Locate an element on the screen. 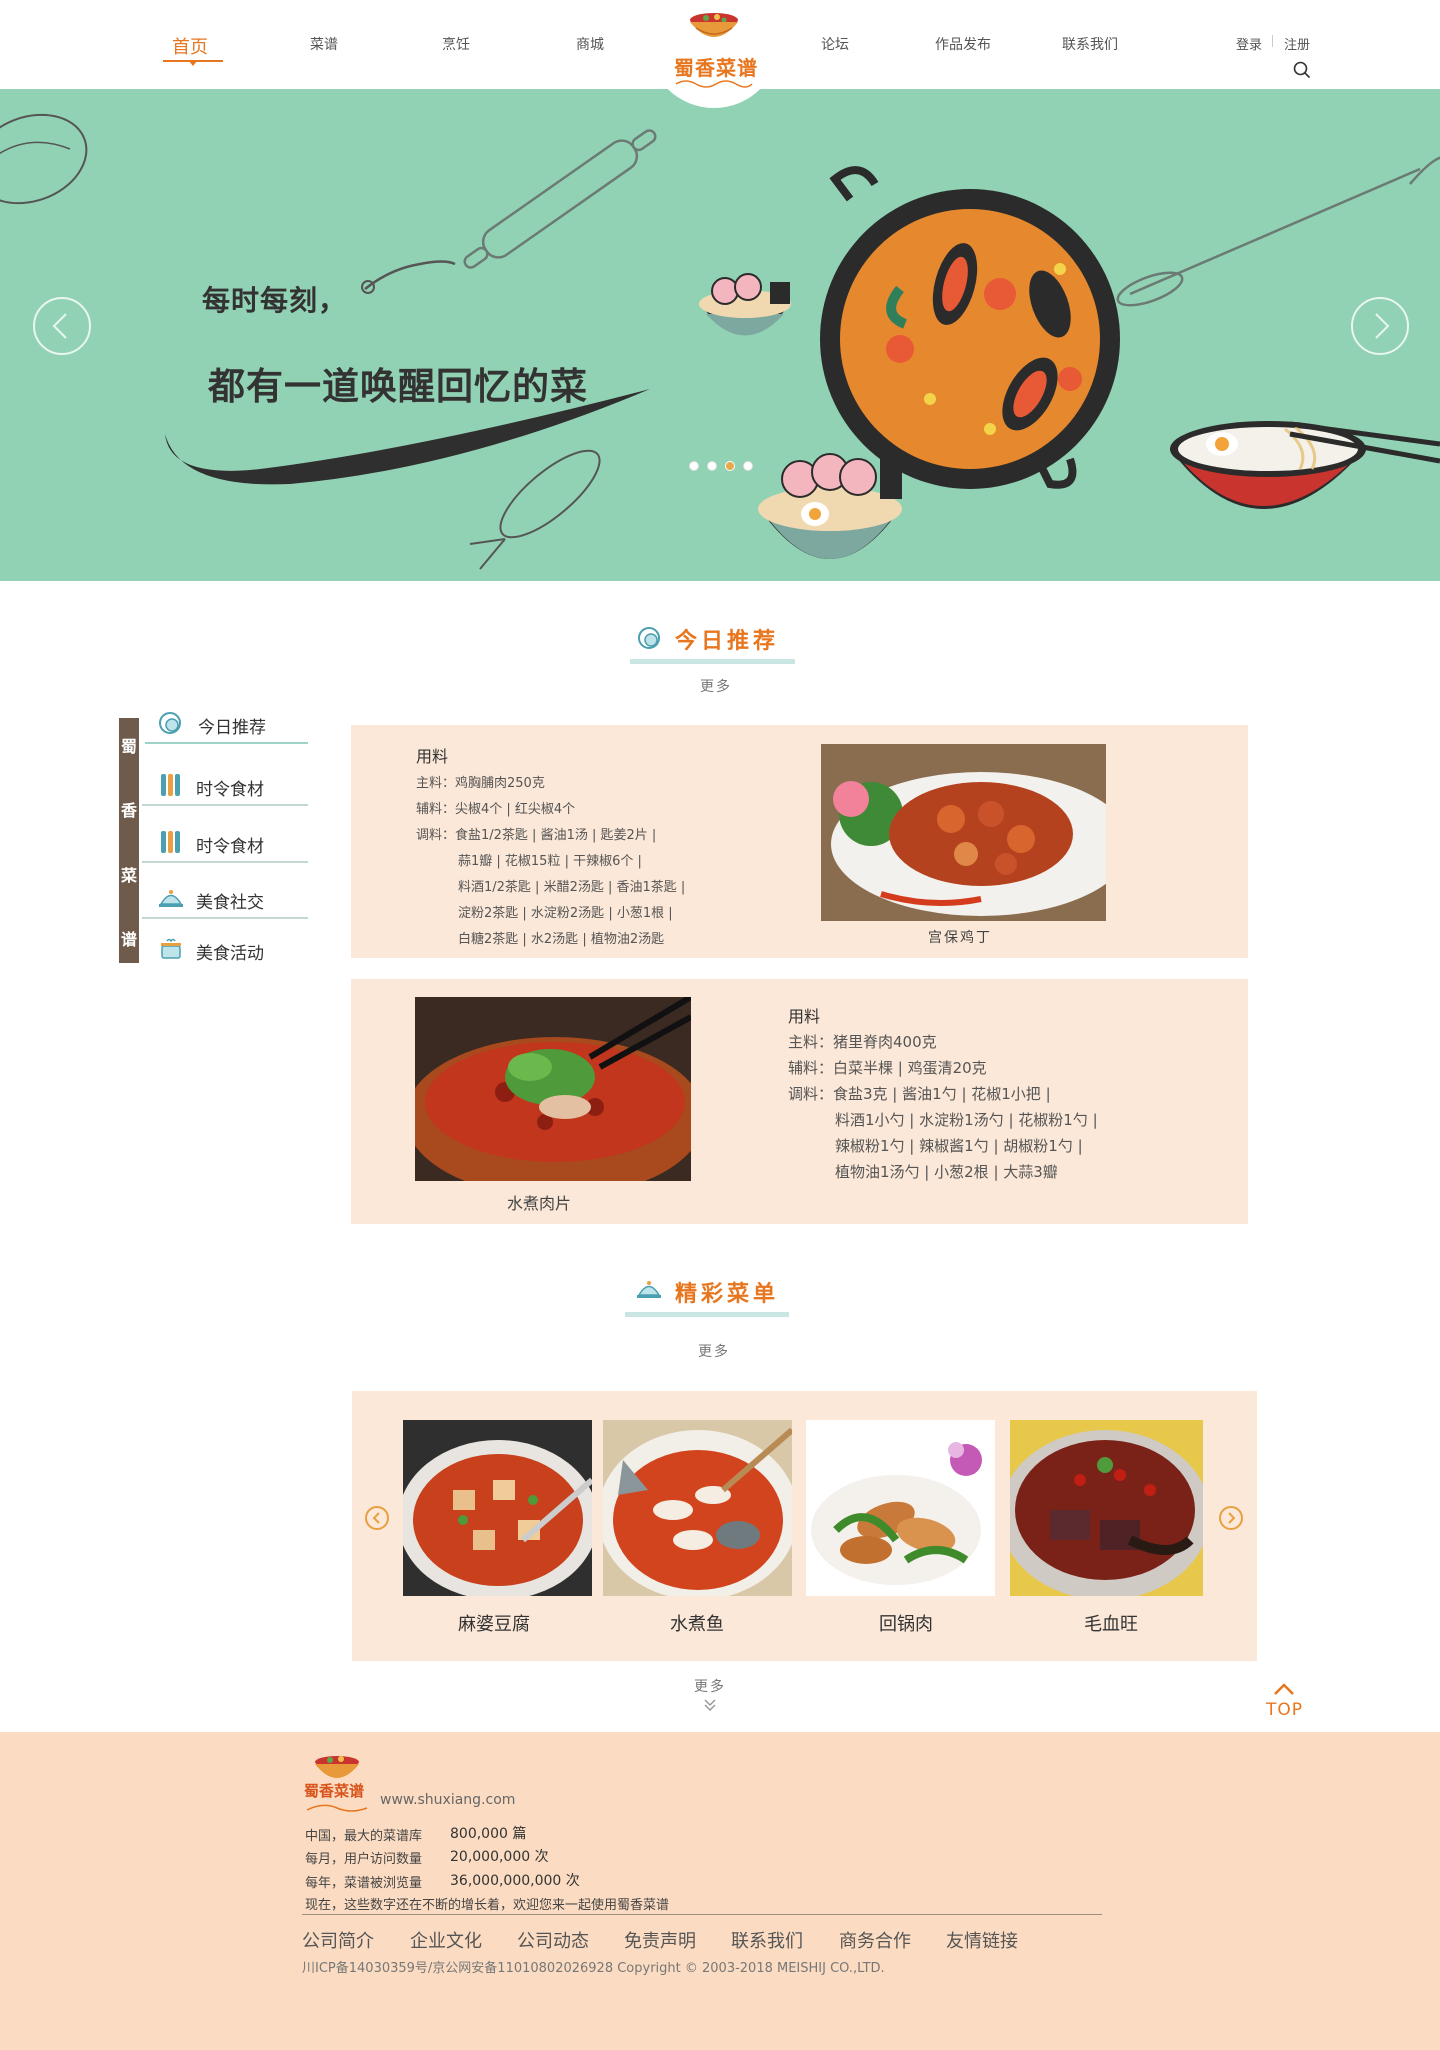  boiled-fish-photo is located at coordinates (697, 1508).